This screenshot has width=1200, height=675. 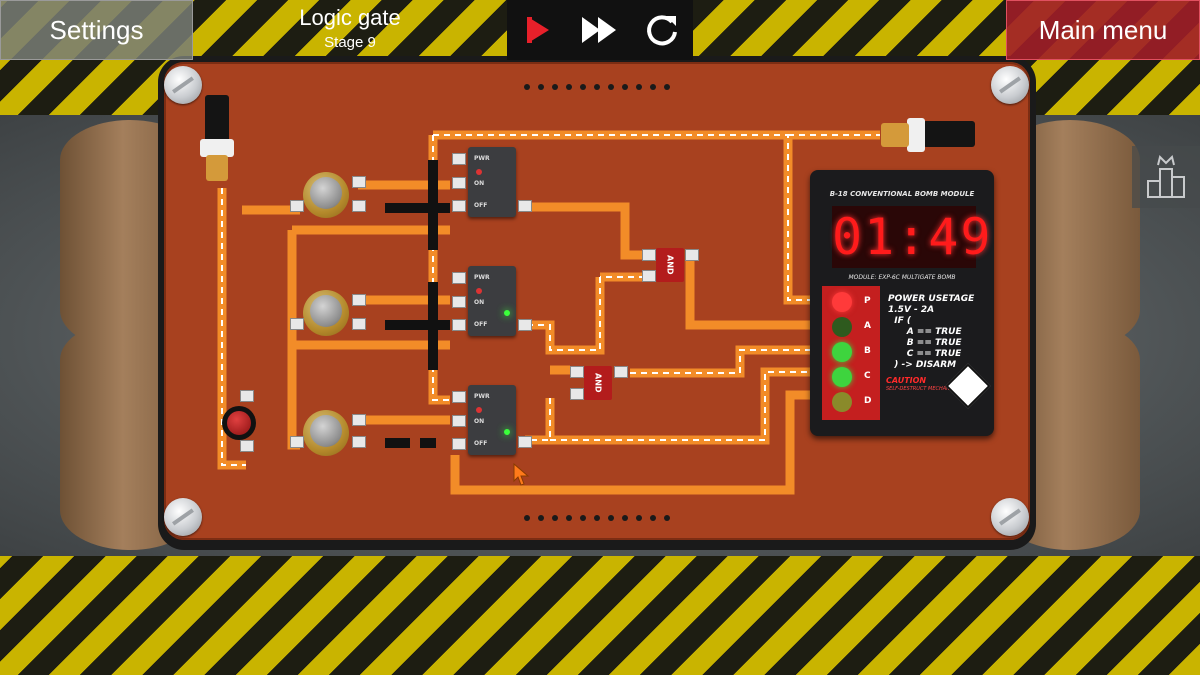 I want to click on gate-1-pwr-label: PWR, so click(x=482, y=158).